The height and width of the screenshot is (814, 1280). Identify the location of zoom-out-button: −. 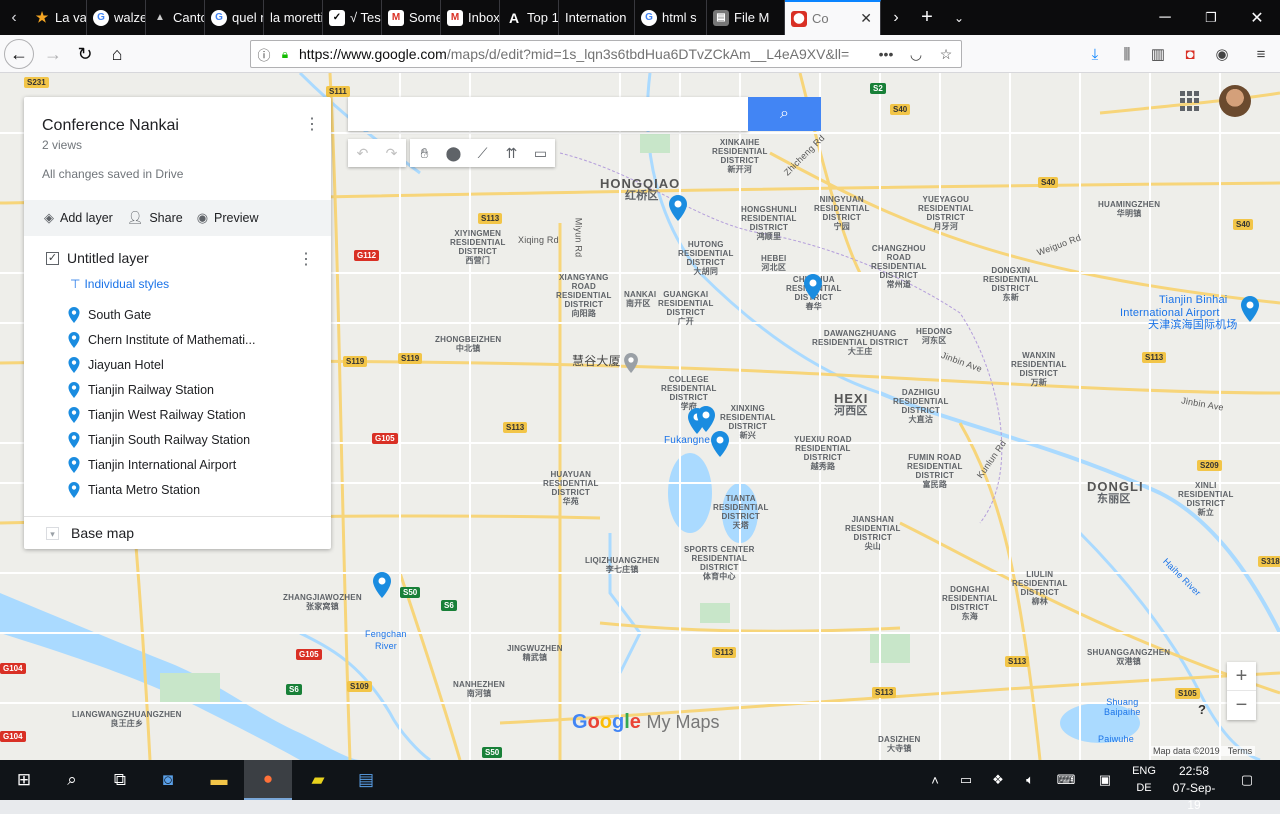
(1241, 705).